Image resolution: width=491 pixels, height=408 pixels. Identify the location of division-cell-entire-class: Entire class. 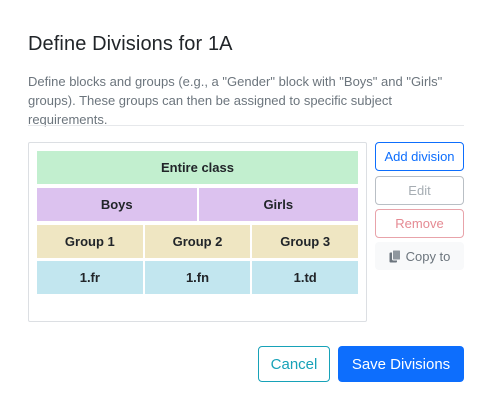
(197, 167).